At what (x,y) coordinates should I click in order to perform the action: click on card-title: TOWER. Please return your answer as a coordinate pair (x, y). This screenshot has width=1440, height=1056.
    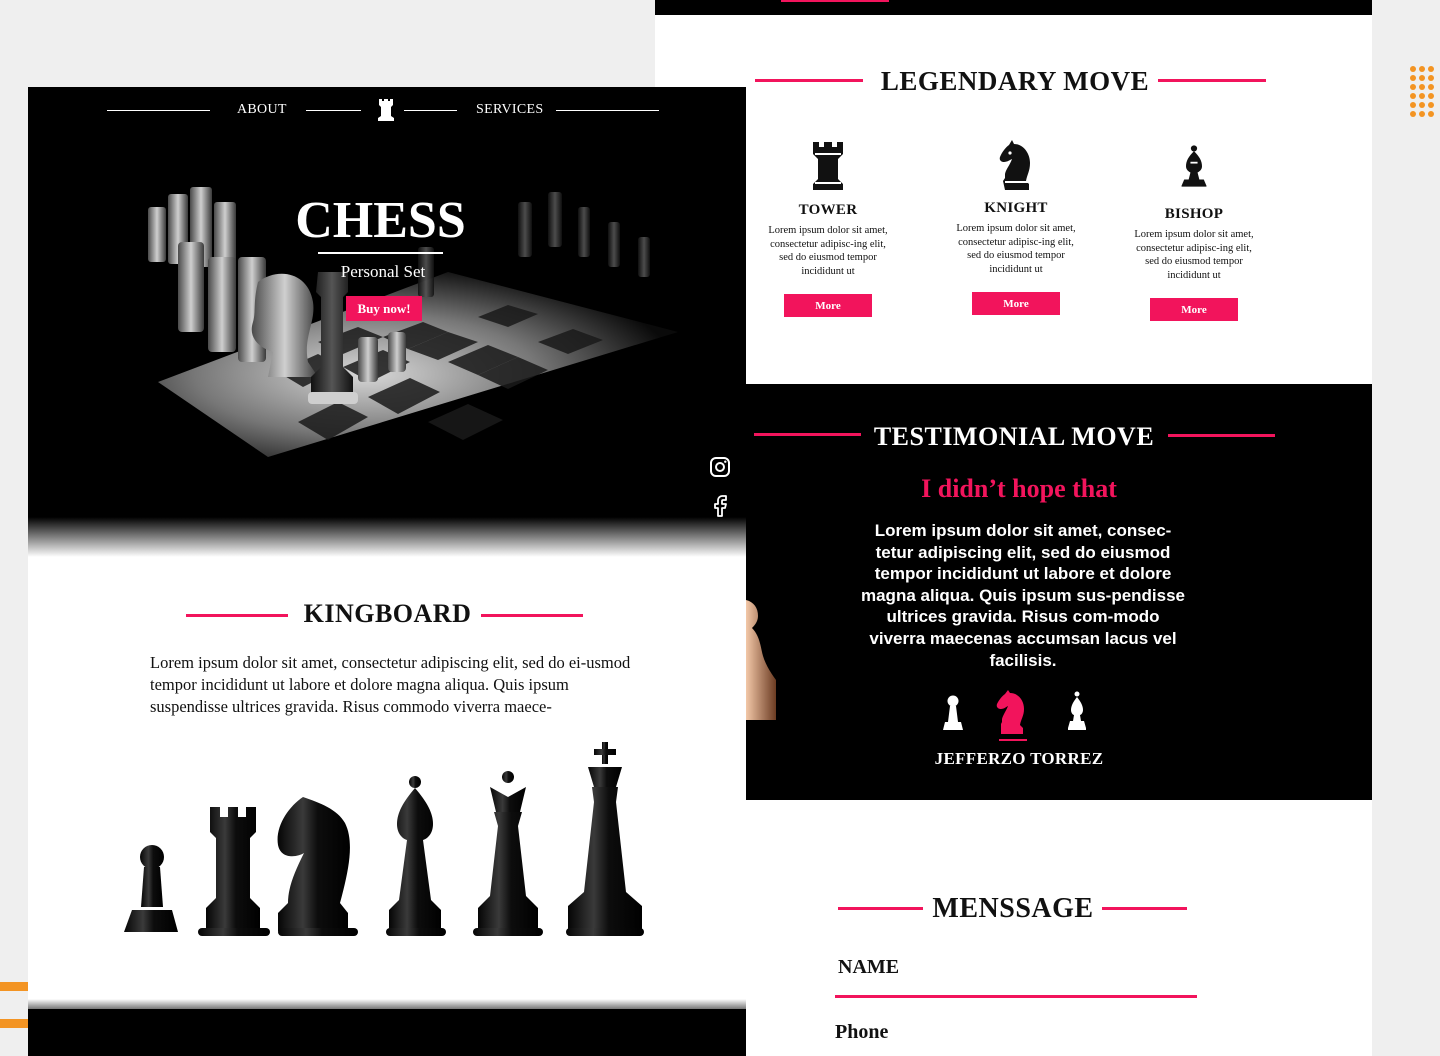
    Looking at the image, I should click on (828, 210).